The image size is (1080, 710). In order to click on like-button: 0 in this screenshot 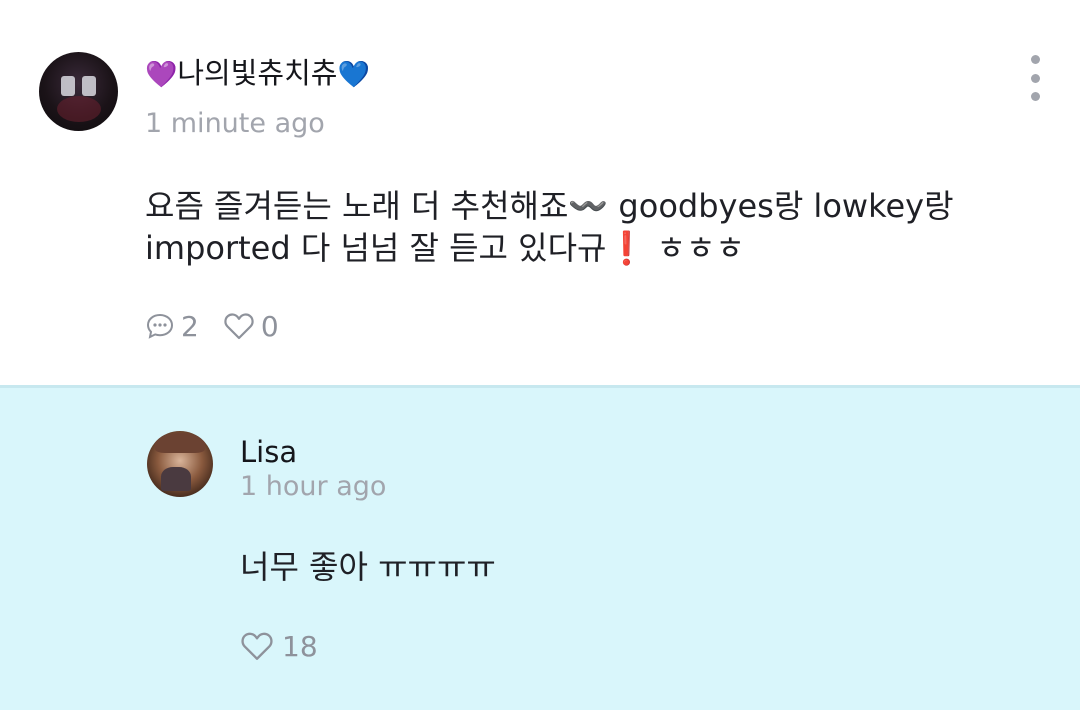, I will do `click(251, 326)`.